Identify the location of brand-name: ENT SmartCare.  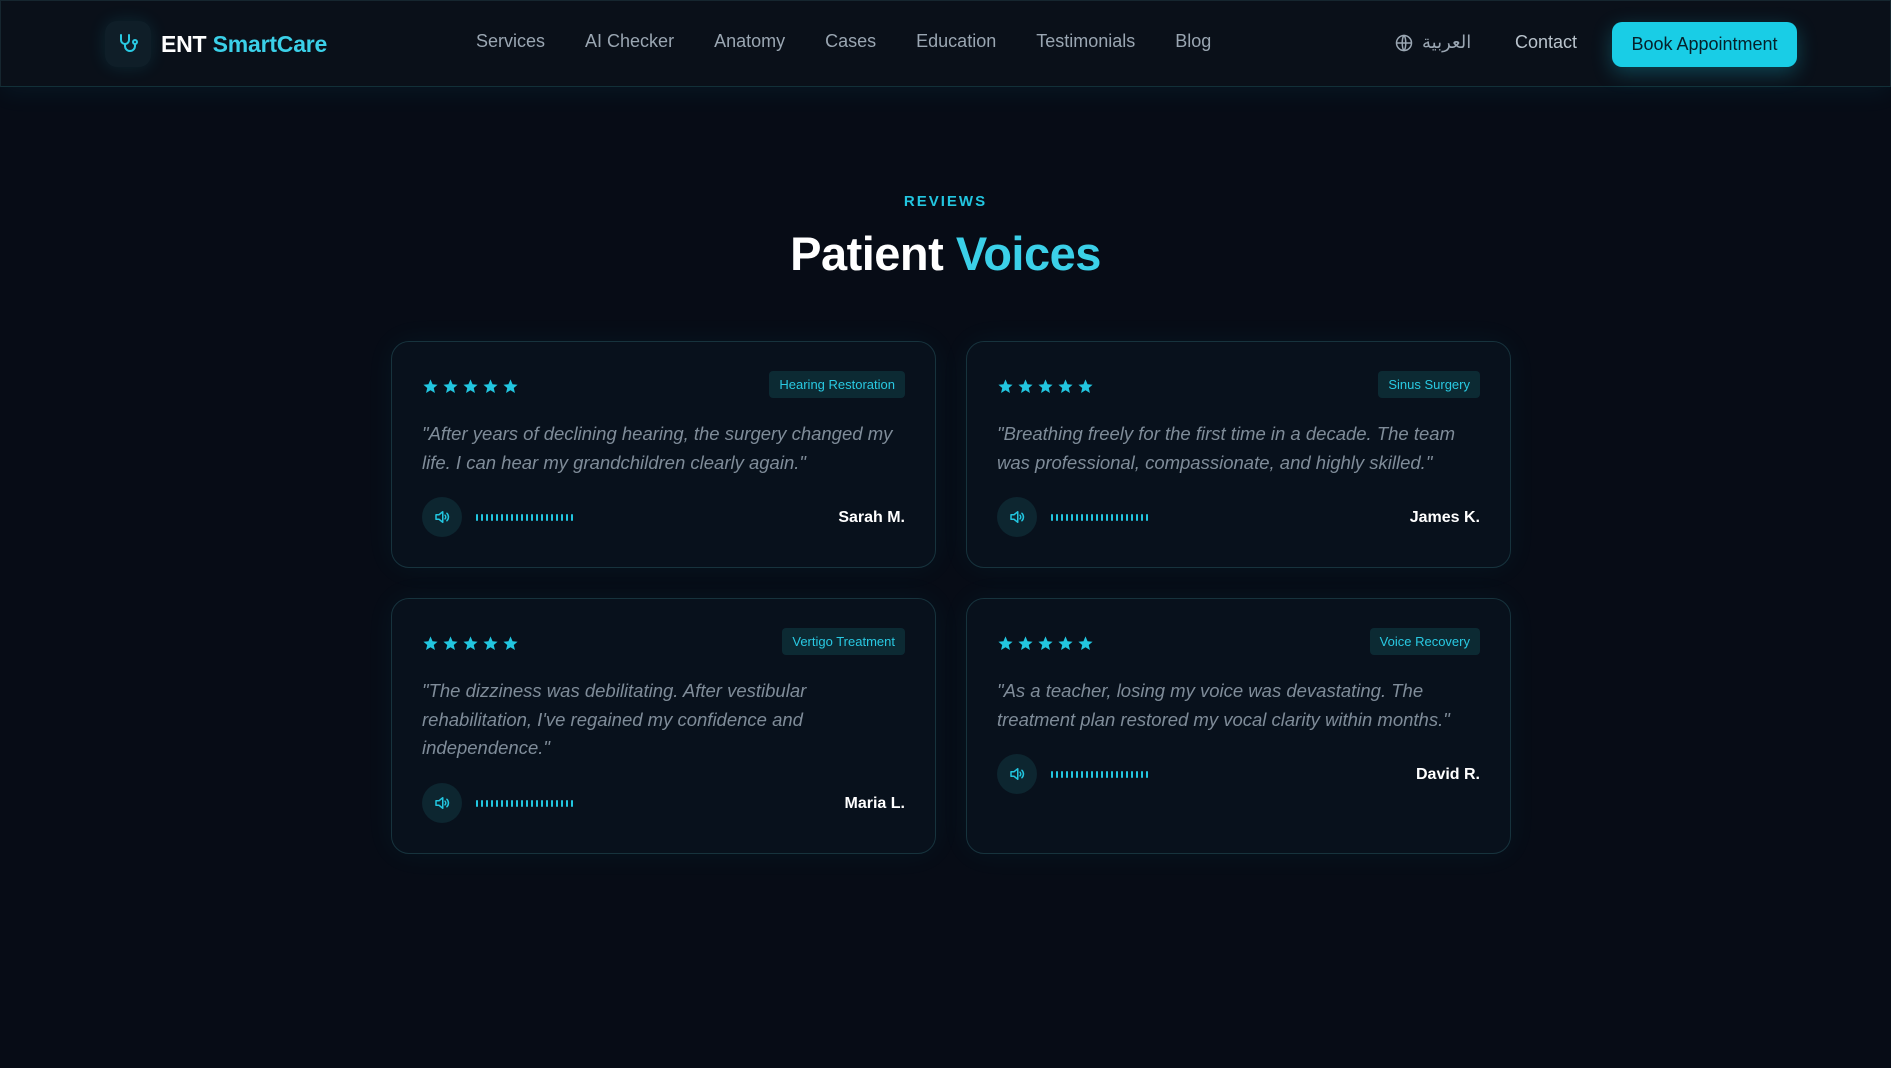
(244, 44).